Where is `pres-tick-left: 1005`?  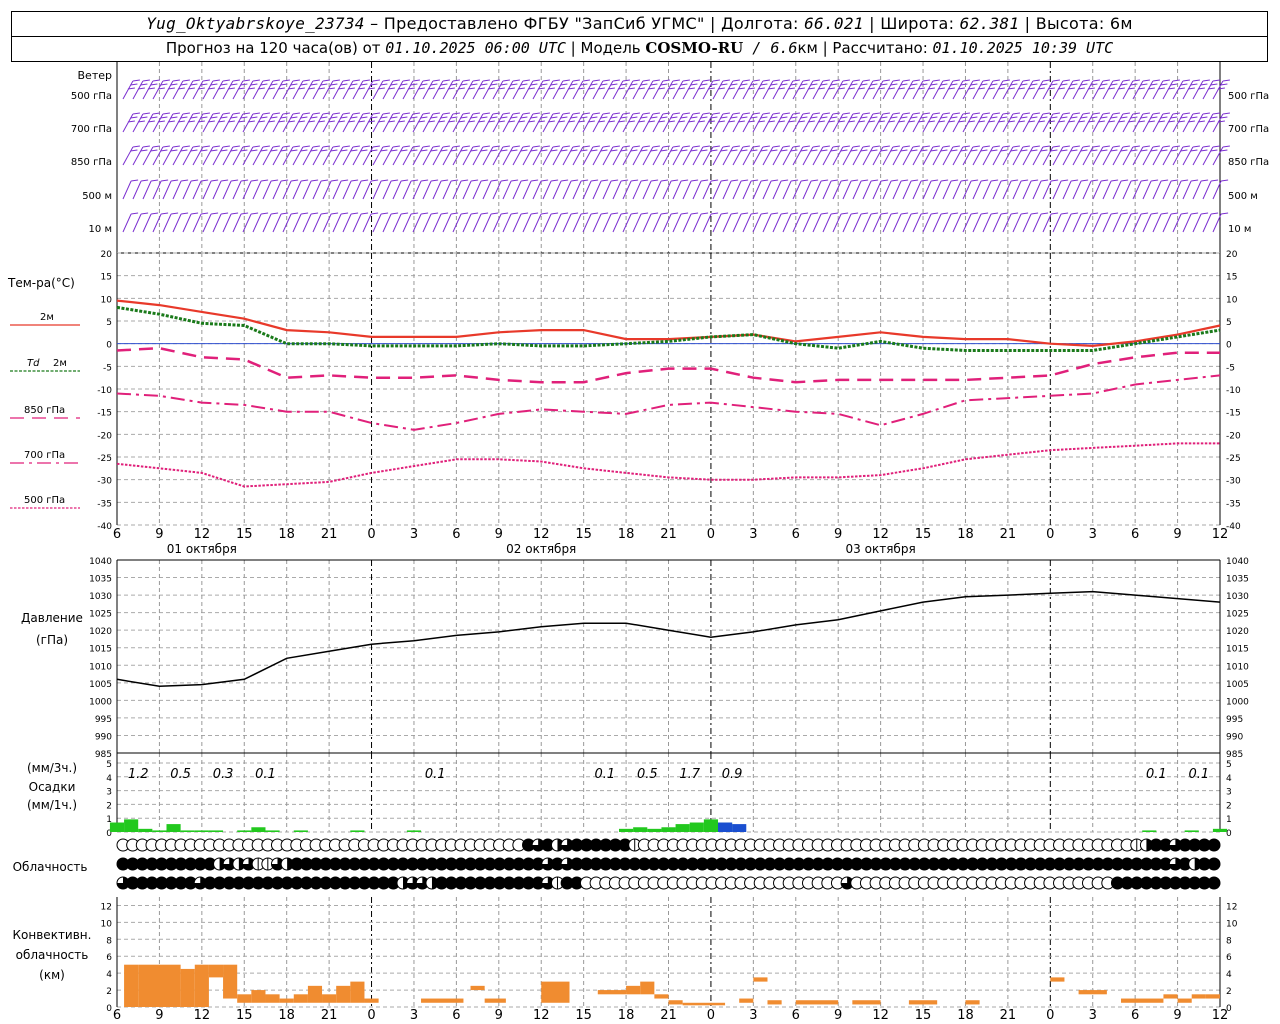
pres-tick-left: 1005 is located at coordinates (100, 685).